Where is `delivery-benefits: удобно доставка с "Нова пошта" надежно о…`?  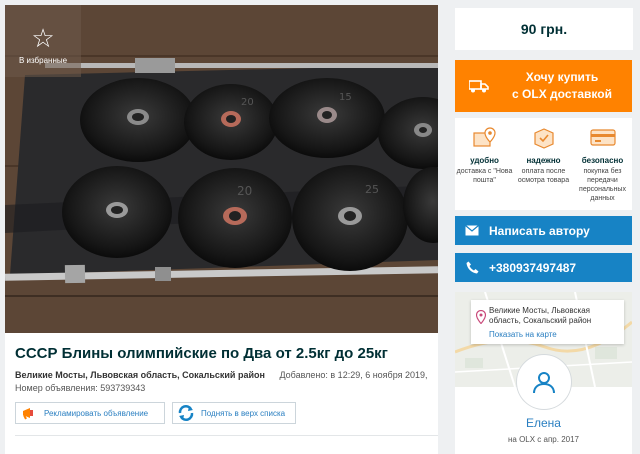
delivery-benefits: удобно доставка с "Нова пошта" надежно о… is located at coordinates (543, 164).